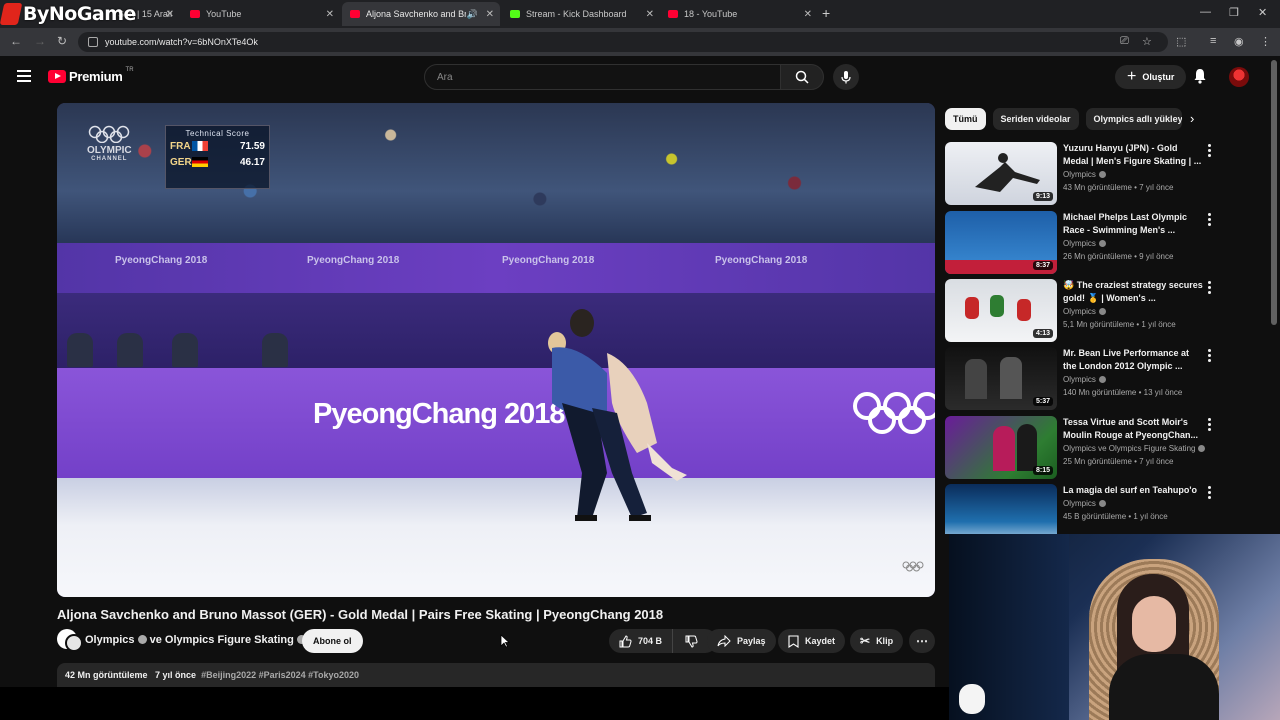  I want to click on more-actions-button: ⋯, so click(922, 641).